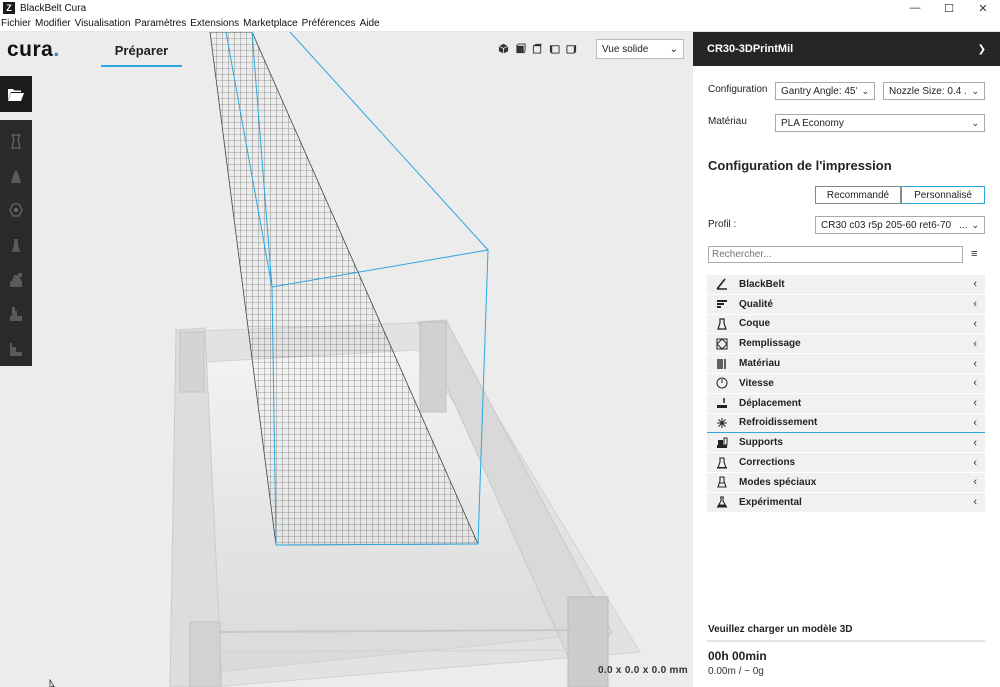 The height and width of the screenshot is (687, 1000). I want to click on setup-mode-toggle: Recommandé Personnalisé, so click(900, 195).